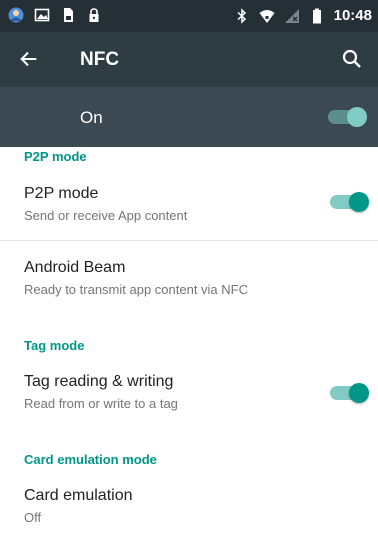  Describe the element at coordinates (100, 59) in the screenshot. I see `page-title: NFC` at that location.